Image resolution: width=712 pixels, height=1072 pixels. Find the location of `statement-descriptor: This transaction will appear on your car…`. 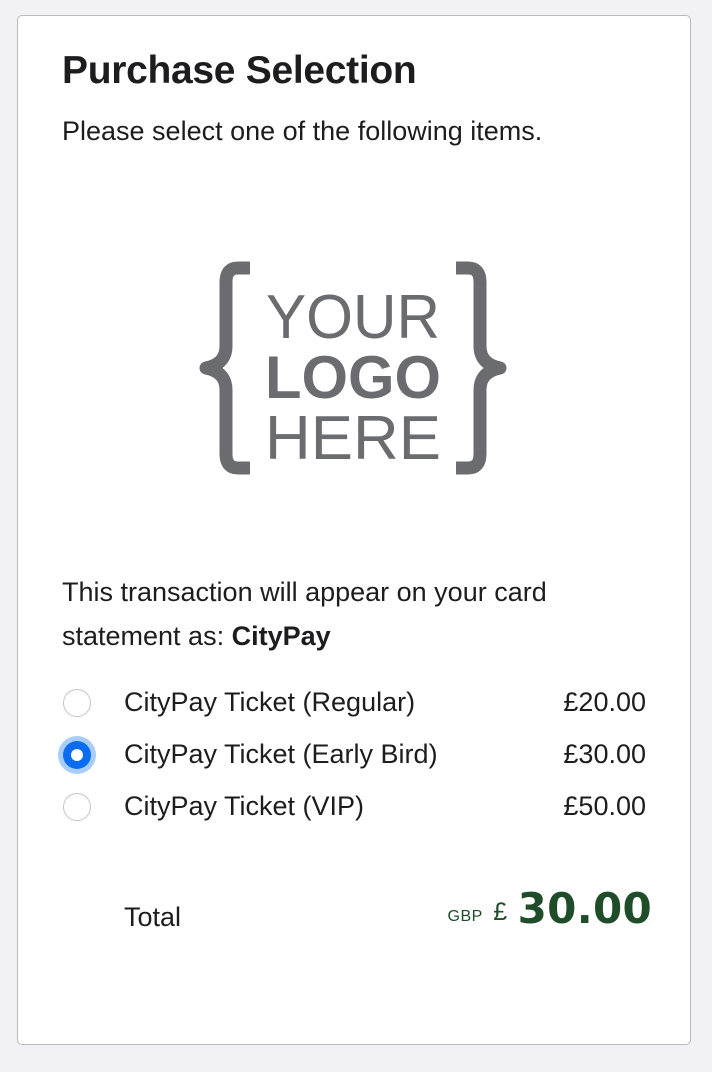

statement-descriptor: This transaction will appear on your car… is located at coordinates (357, 614).